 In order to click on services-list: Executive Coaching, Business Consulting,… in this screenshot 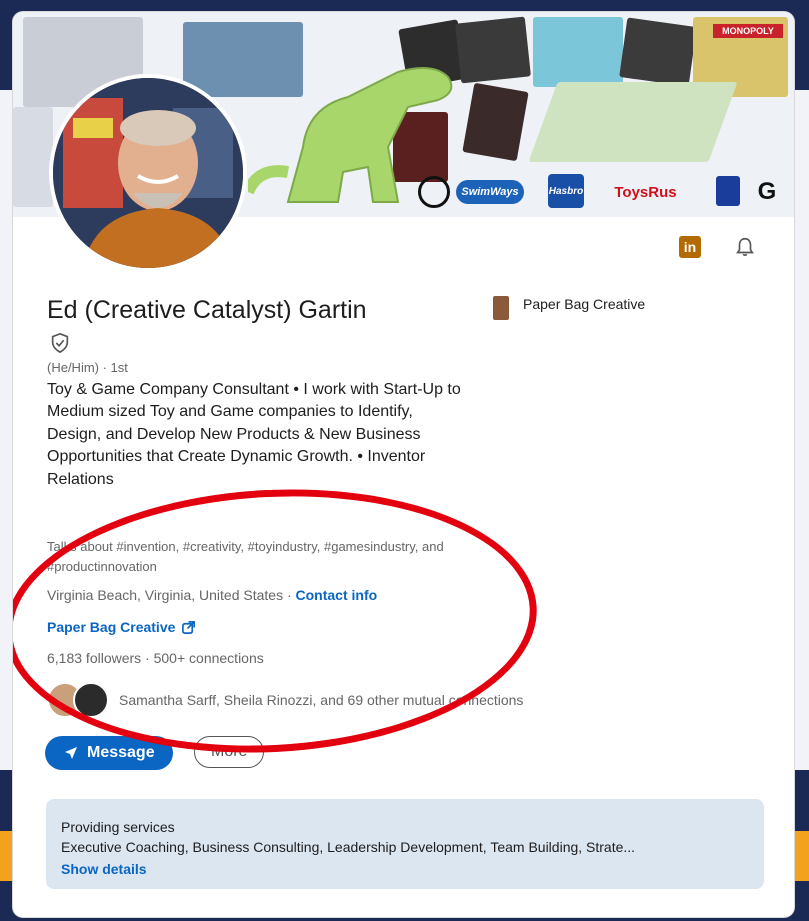, I will do `click(348, 847)`.